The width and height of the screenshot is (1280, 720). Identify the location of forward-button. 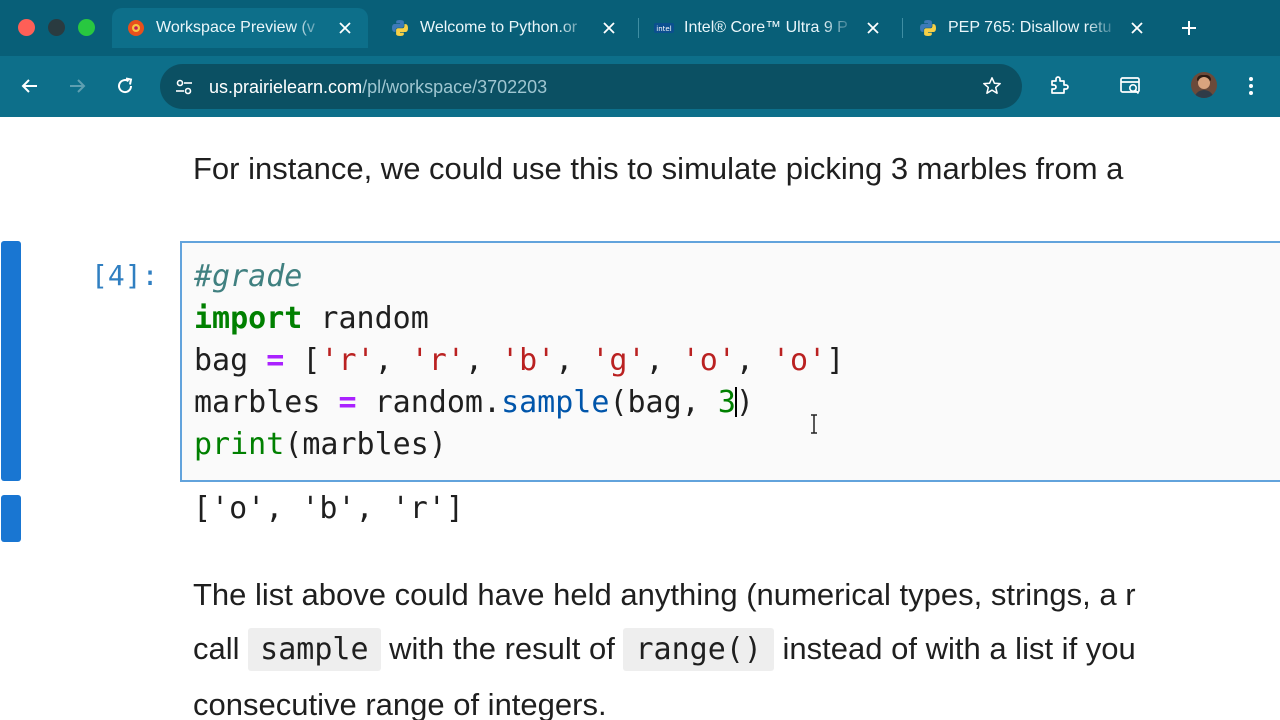
(77, 86).